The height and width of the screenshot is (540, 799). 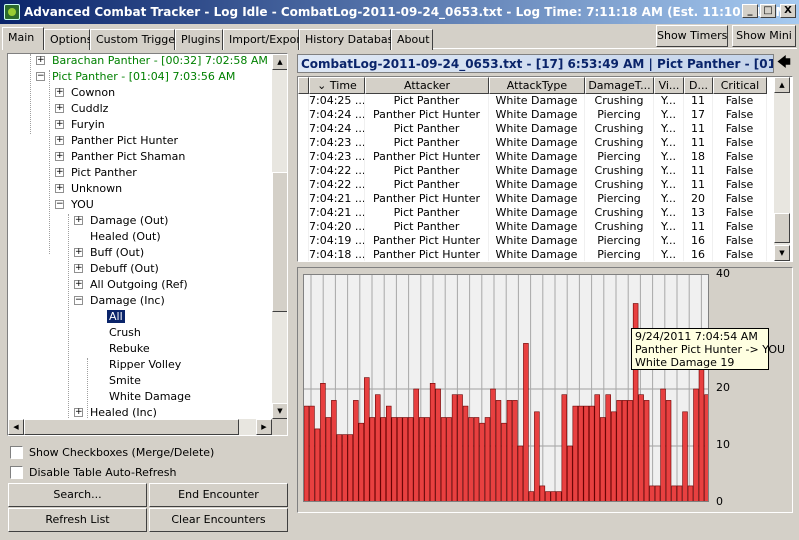 What do you see at coordinates (16, 472) in the screenshot?
I see `disable-refresh-checkbox` at bounding box center [16, 472].